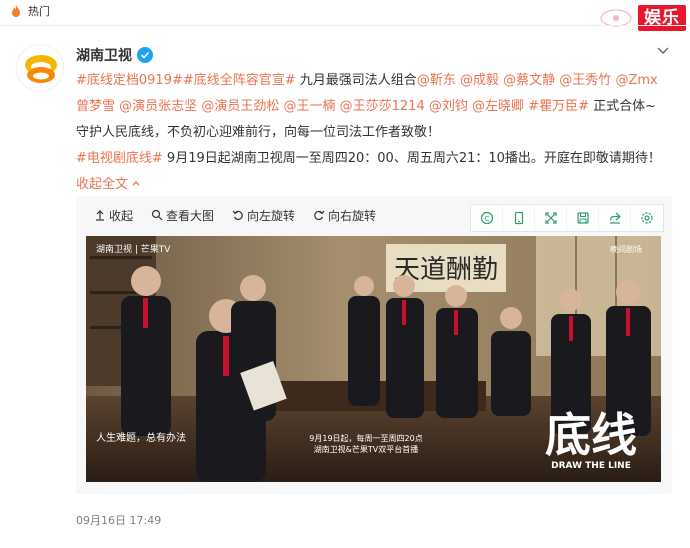 The width and height of the screenshot is (690, 548). Describe the element at coordinates (647, 218) in the screenshot. I see `settings-icon` at that location.